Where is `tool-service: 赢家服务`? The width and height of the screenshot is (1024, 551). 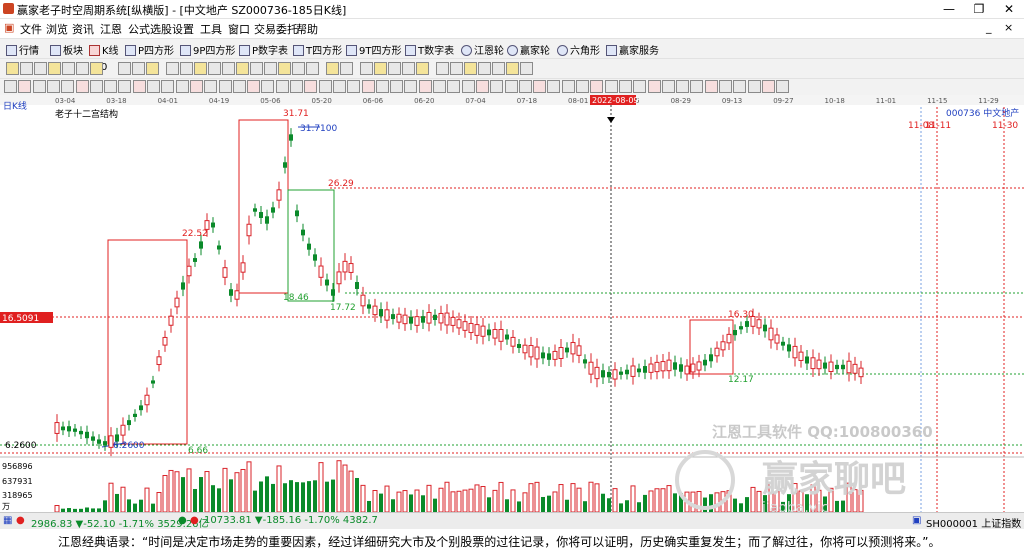 tool-service: 赢家服务 is located at coordinates (632, 49).